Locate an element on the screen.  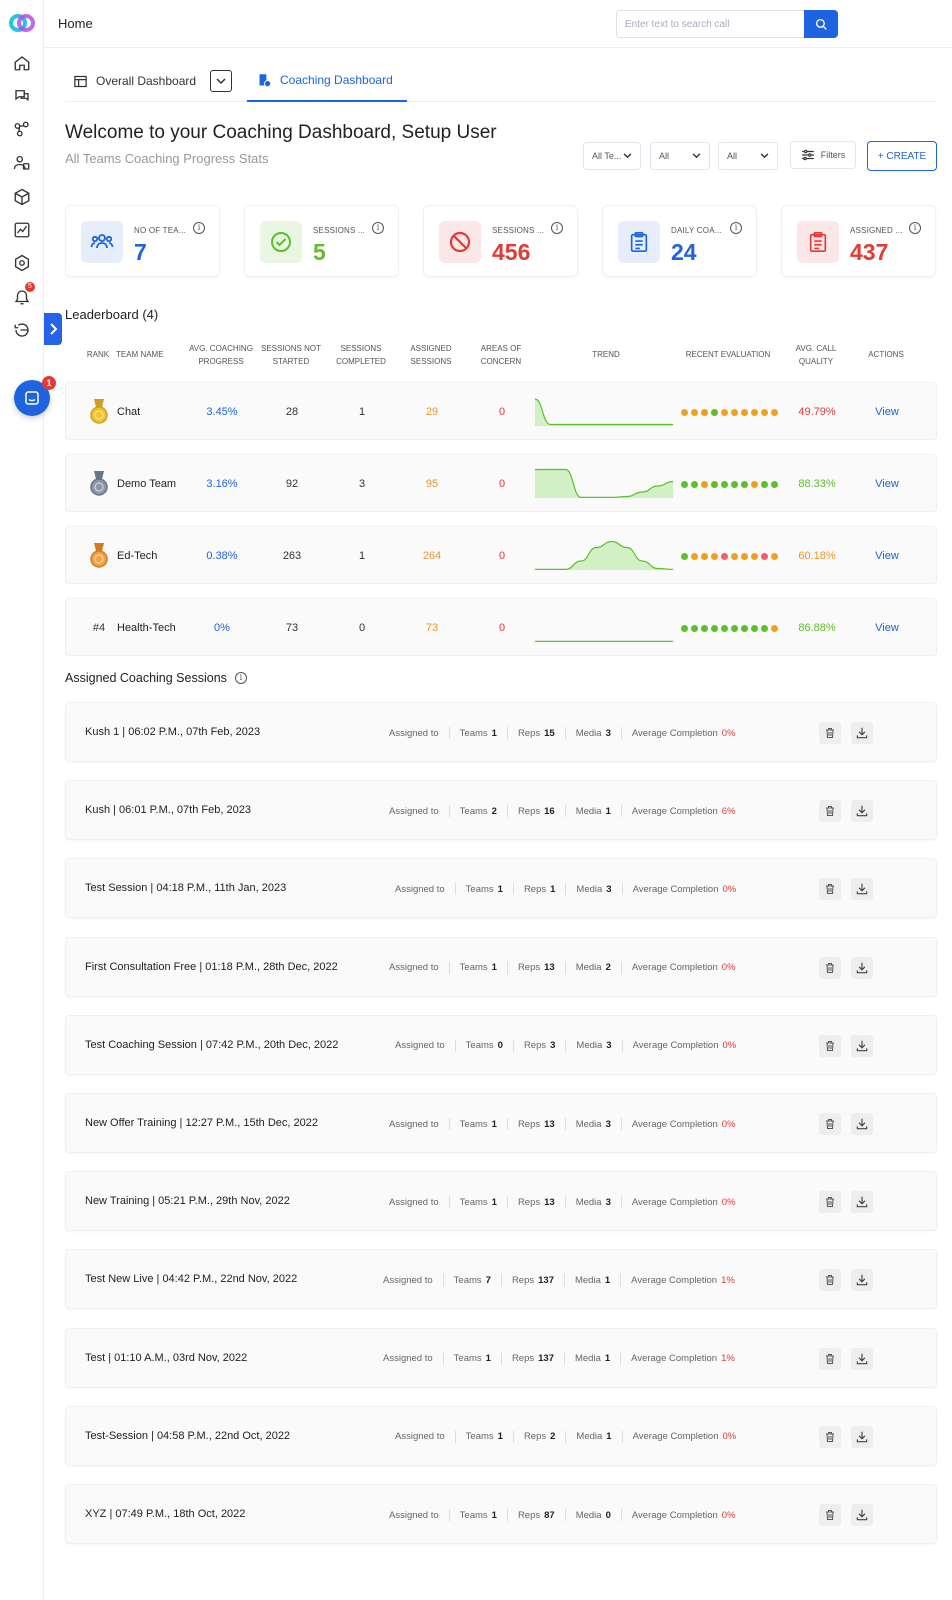
session-name: Kush 1 | 06:02 P.M., 07th Feb, 2023 is located at coordinates (173, 732).